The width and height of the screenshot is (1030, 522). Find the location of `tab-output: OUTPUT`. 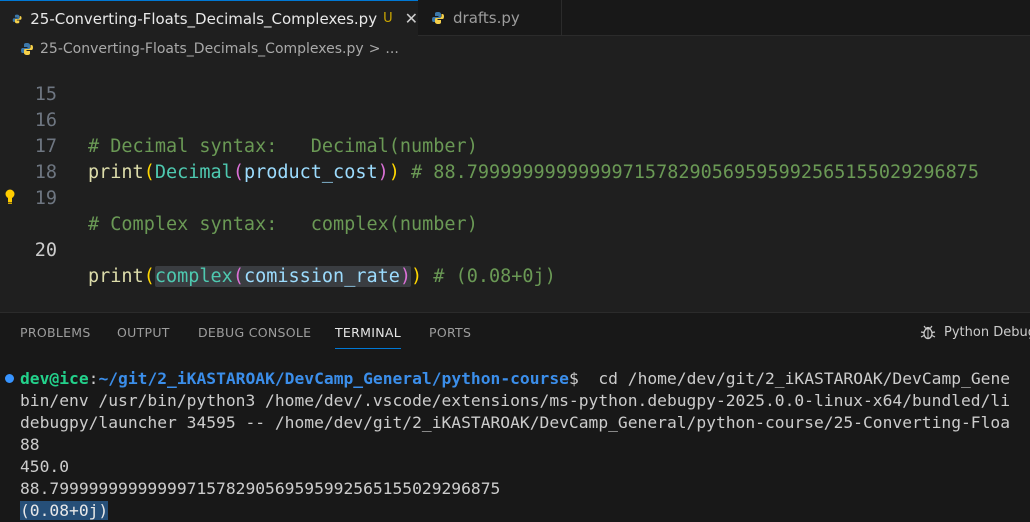

tab-output: OUTPUT is located at coordinates (143, 332).